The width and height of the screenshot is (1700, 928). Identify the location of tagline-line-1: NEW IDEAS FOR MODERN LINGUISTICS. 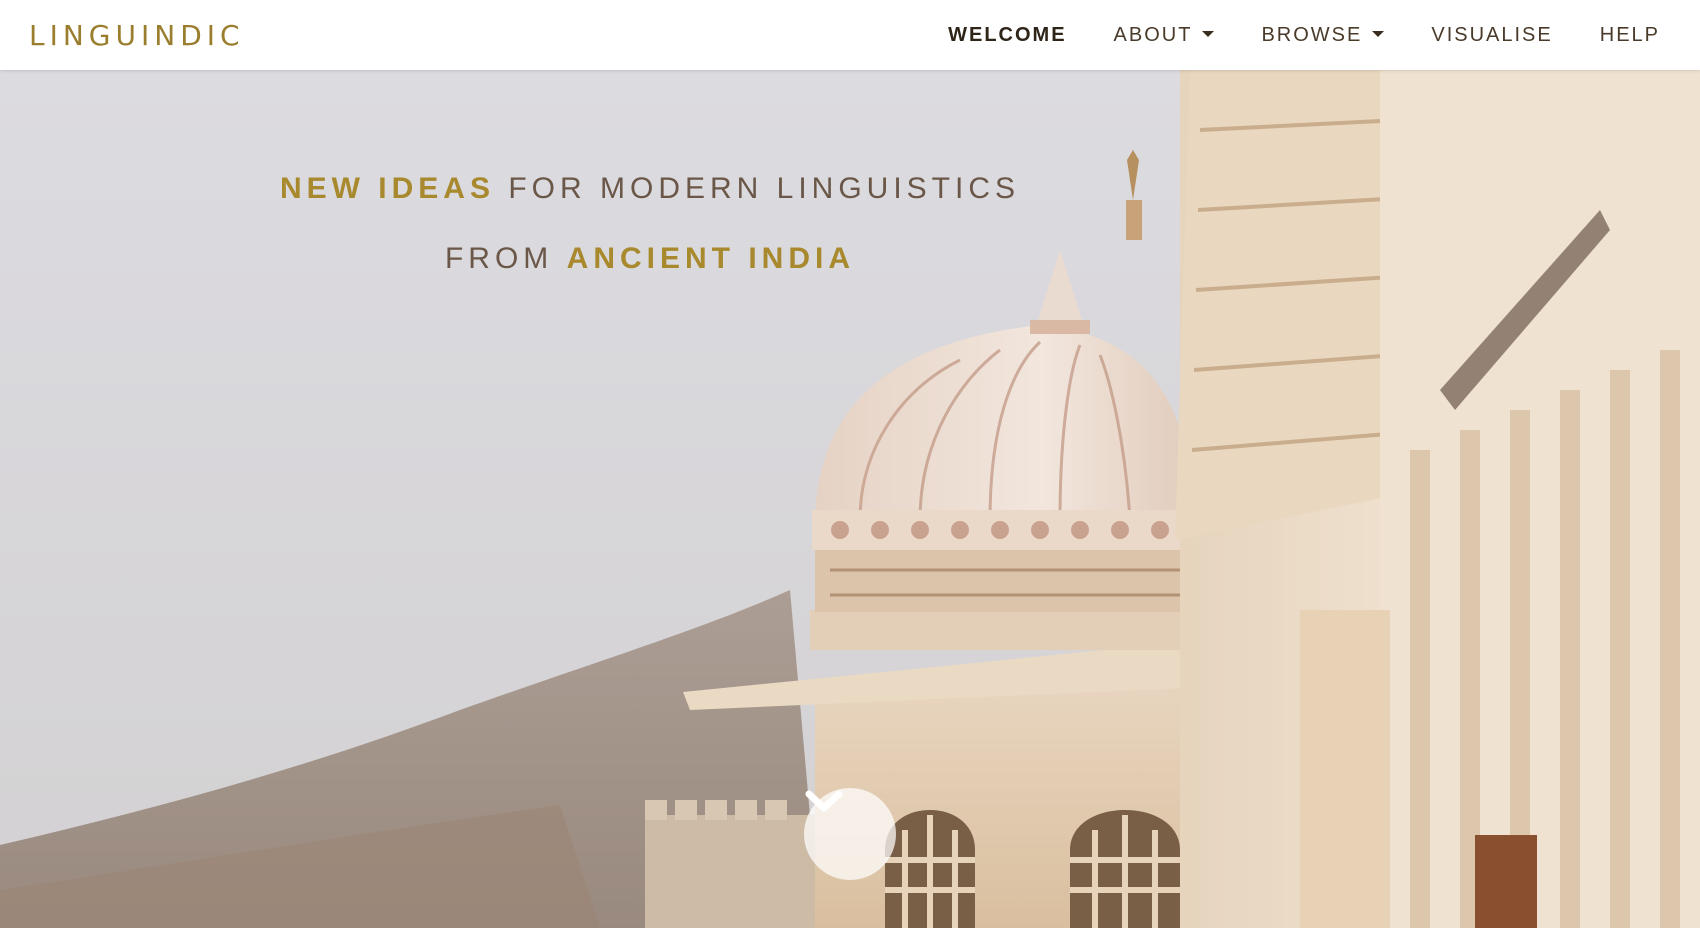
(650, 189).